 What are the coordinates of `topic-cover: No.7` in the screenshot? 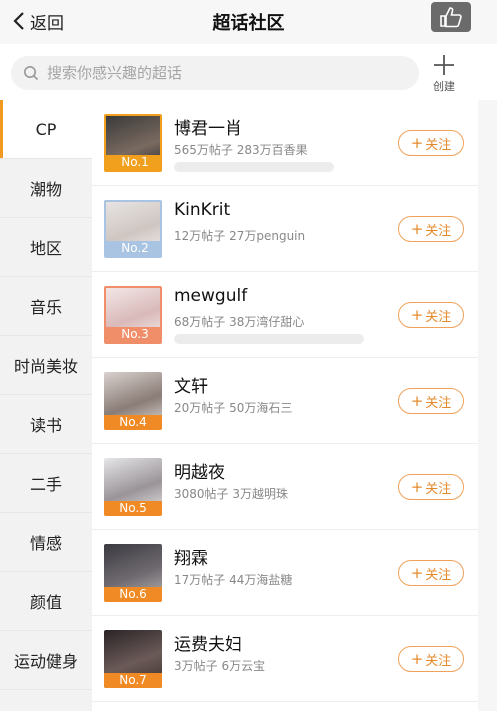 It's located at (133, 659).